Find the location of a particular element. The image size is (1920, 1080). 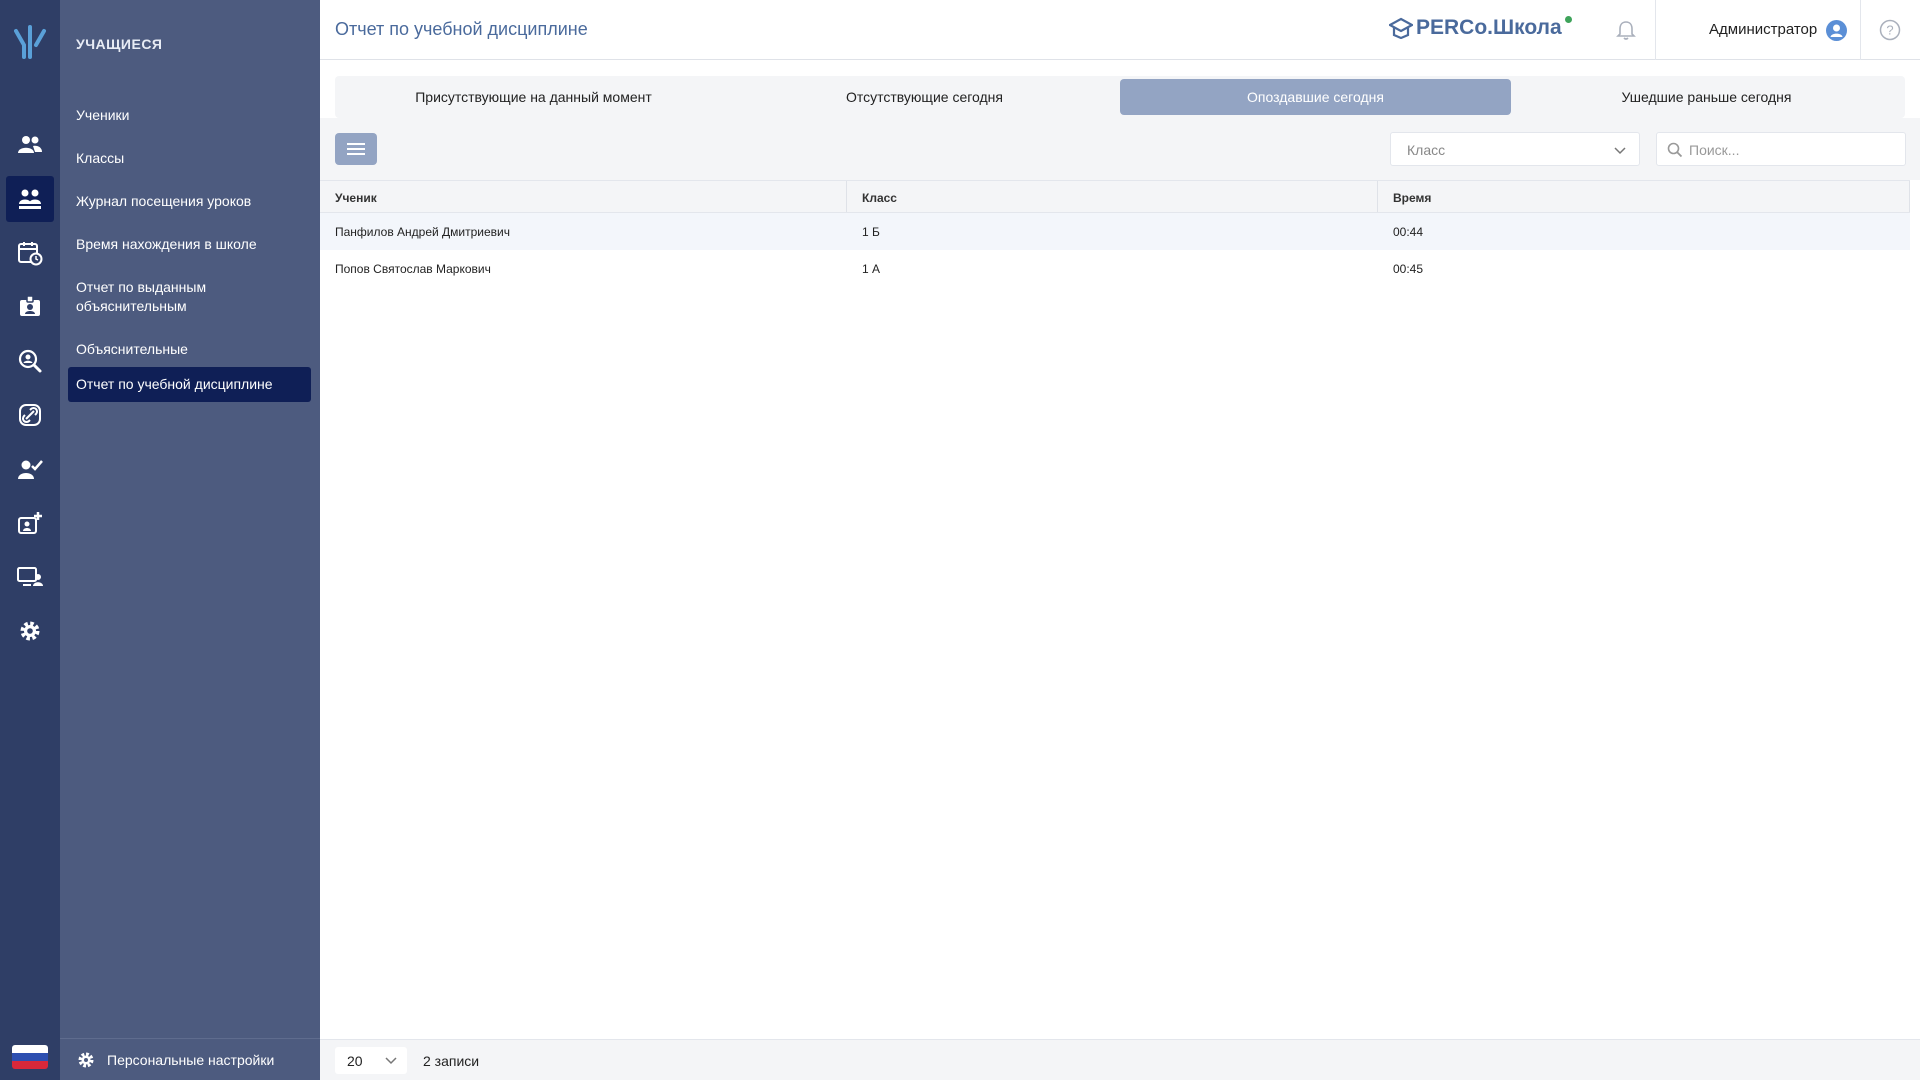

search-input is located at coordinates (1789, 150).